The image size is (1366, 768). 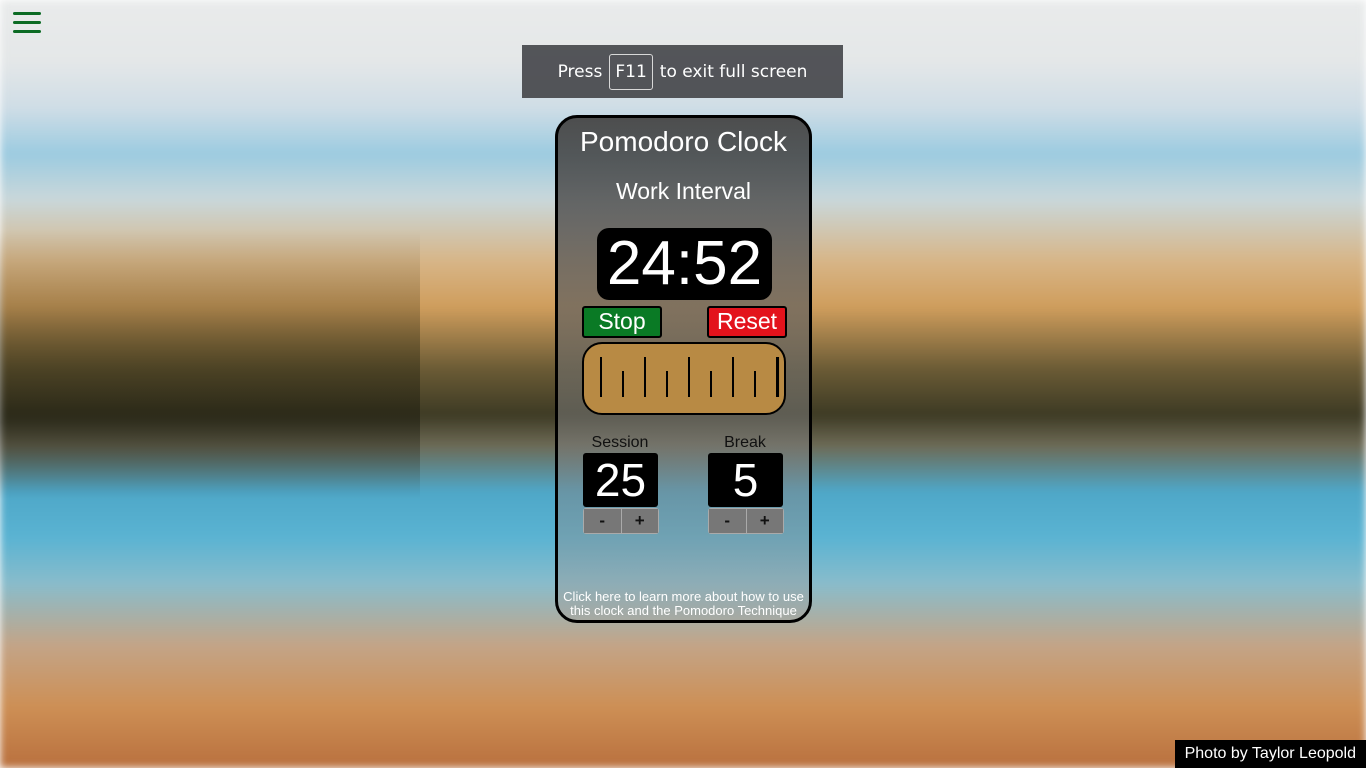 What do you see at coordinates (622, 322) in the screenshot?
I see `stop-button: Stop` at bounding box center [622, 322].